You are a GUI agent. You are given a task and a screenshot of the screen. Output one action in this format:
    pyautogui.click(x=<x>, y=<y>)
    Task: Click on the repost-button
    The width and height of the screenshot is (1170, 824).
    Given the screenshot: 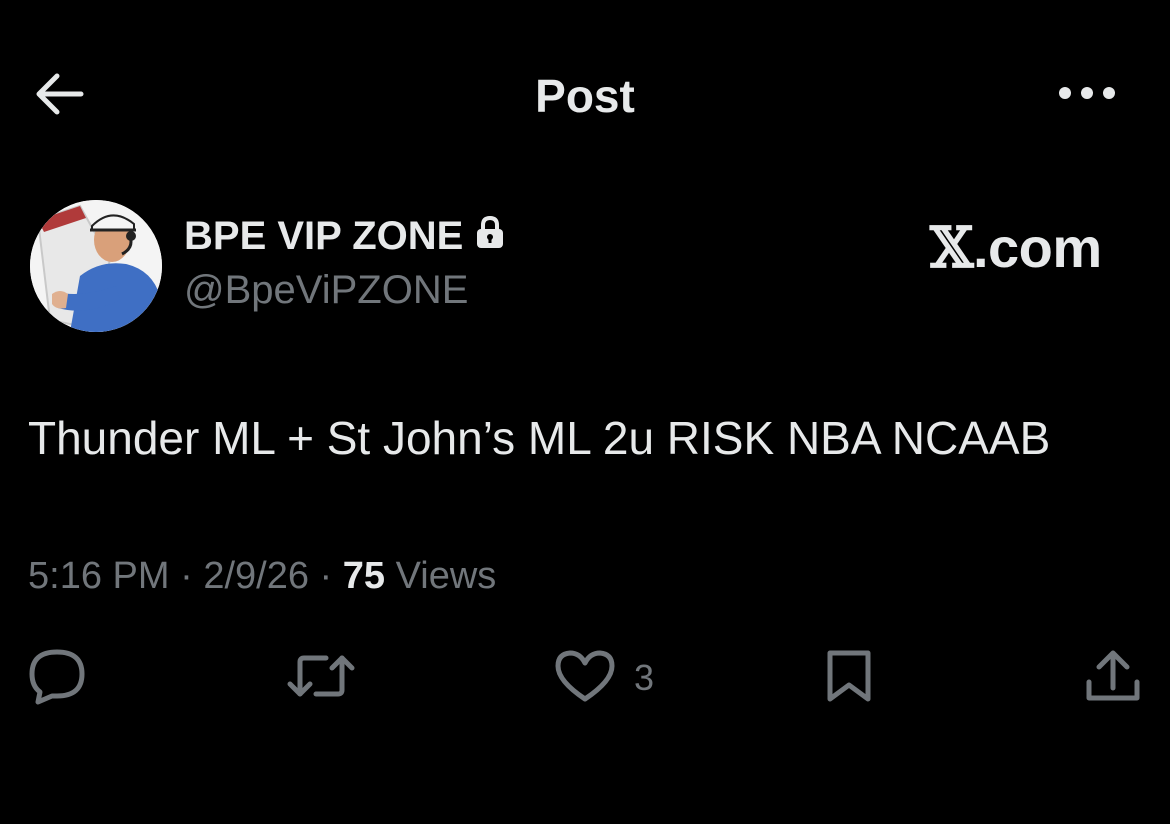 What is the action you would take?
    pyautogui.click(x=321, y=678)
    